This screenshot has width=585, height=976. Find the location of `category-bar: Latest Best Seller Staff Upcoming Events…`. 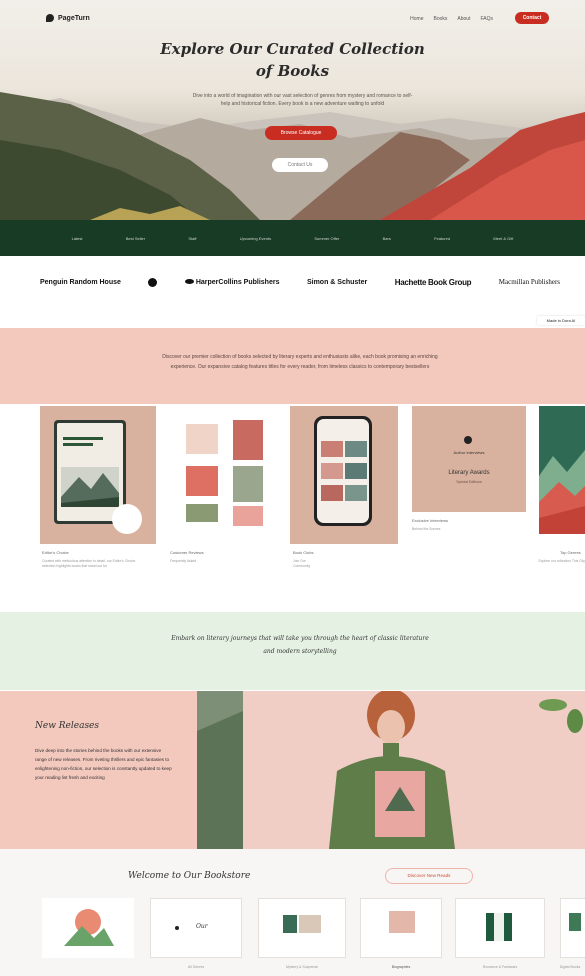

category-bar: Latest Best Seller Staff Upcoming Events… is located at coordinates (292, 238).